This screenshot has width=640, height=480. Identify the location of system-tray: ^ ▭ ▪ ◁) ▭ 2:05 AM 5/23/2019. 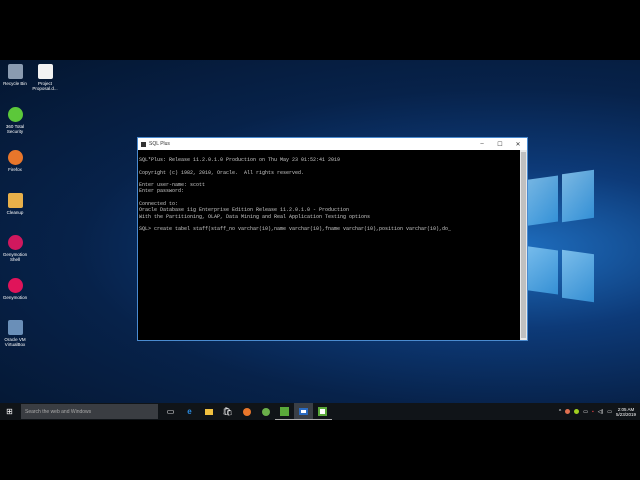
(597, 411).